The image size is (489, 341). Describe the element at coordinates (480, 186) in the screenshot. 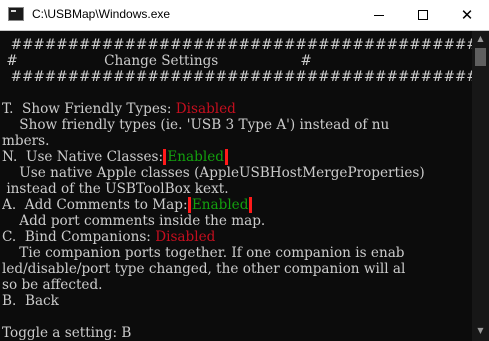

I see `vertical-scrollbar: ▲ ▼` at that location.